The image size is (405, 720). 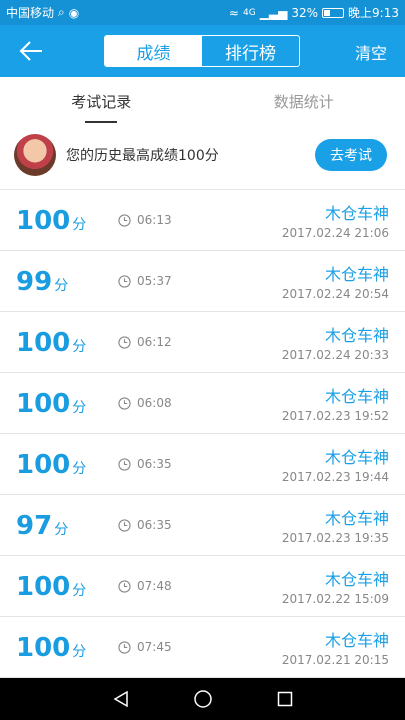 I want to click on record-duration-value: 07:48, so click(x=154, y=586).